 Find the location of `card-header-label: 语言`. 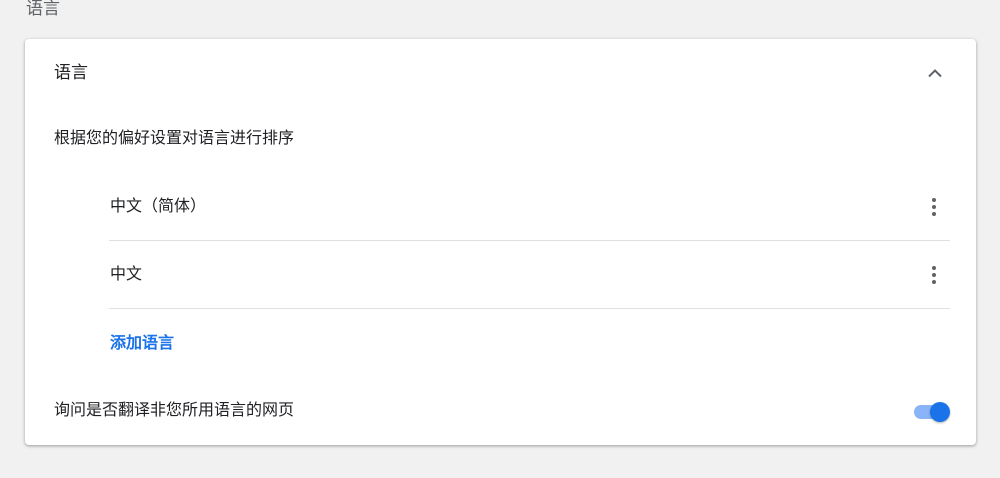

card-header-label: 语言 is located at coordinates (71, 73).